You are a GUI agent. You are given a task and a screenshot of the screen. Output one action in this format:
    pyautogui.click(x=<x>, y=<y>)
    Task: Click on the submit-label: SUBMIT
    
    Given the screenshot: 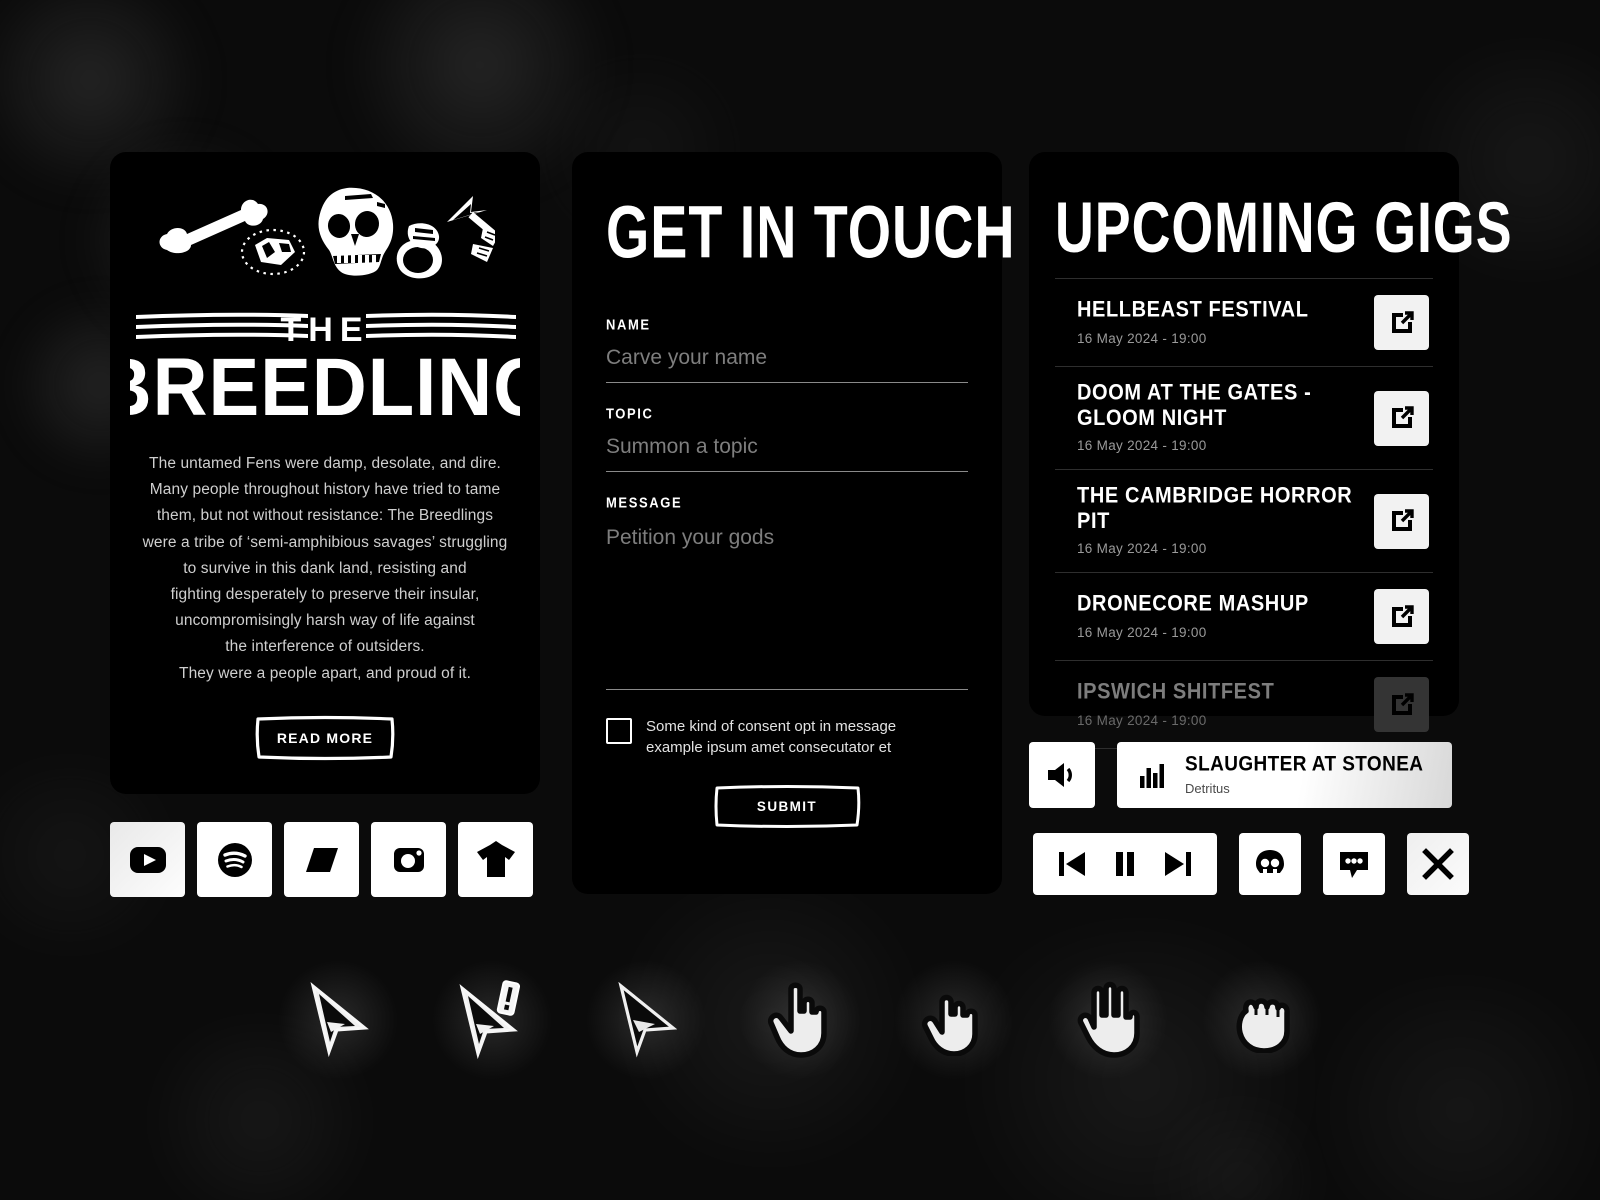 What is the action you would take?
    pyautogui.click(x=787, y=806)
    